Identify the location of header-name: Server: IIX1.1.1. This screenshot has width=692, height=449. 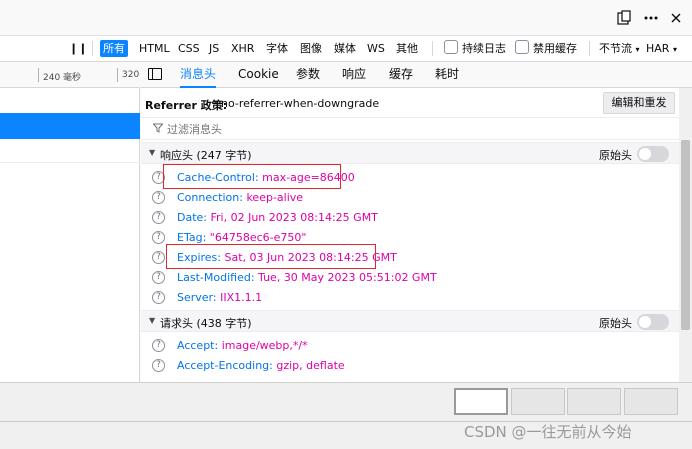
(219, 297).